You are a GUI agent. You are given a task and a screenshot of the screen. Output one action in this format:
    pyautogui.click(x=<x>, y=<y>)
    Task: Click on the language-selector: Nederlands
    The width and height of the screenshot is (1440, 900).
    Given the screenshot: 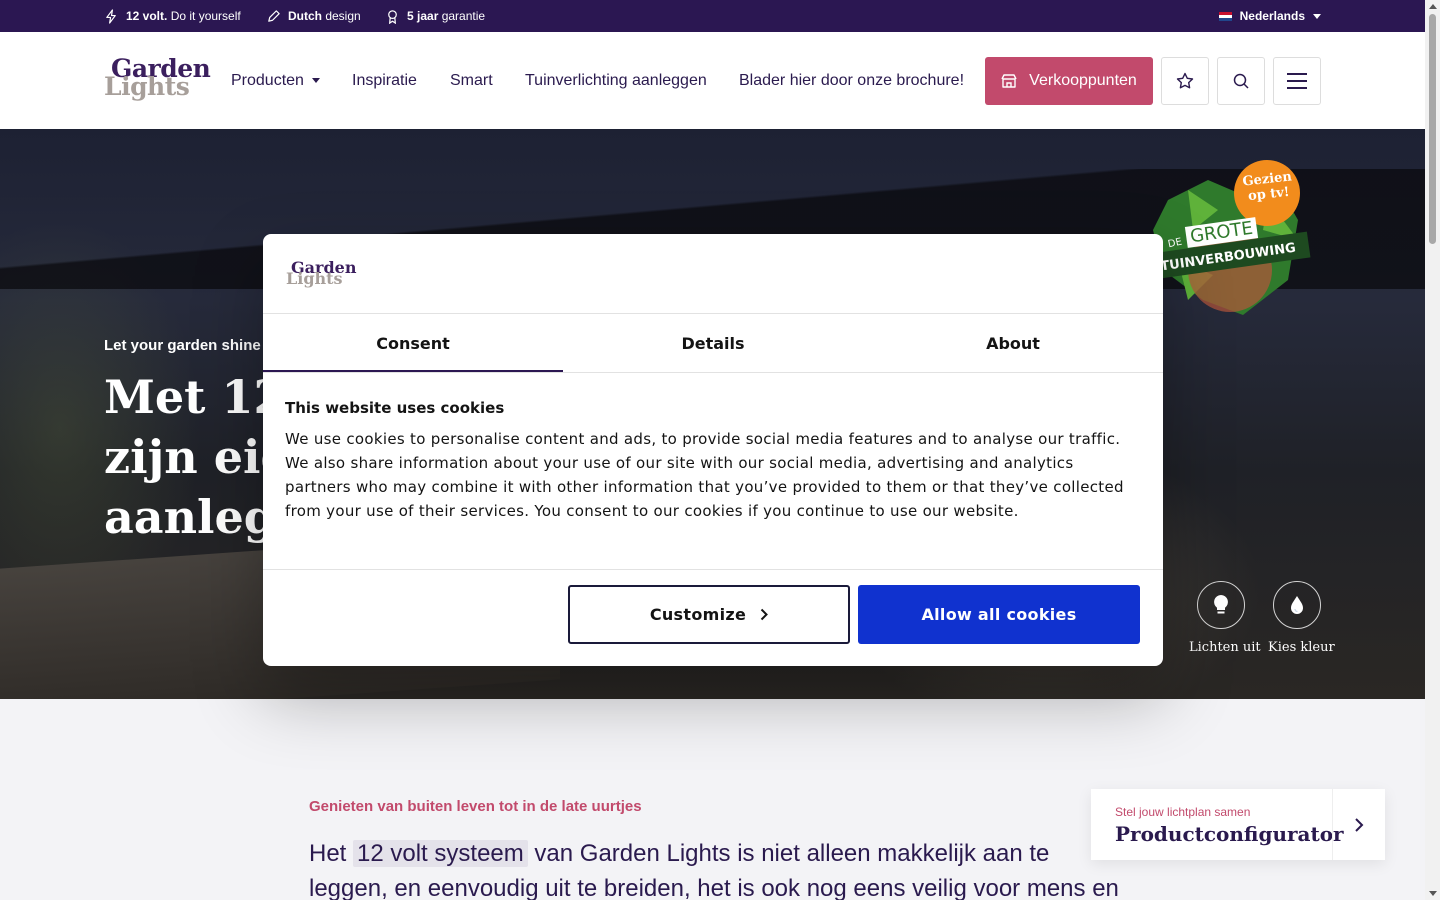 What is the action you would take?
    pyautogui.click(x=1269, y=16)
    